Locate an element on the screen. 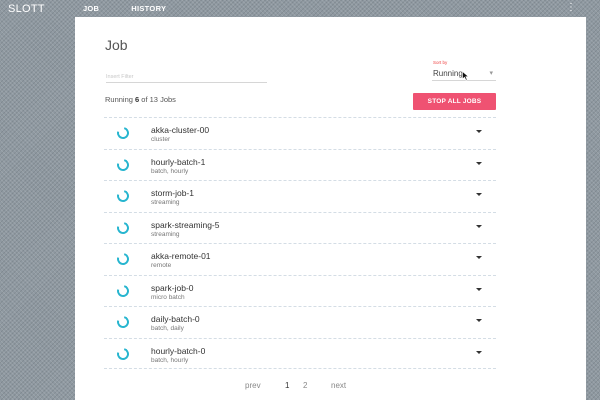 The height and width of the screenshot is (400, 600). mouse-pointer-icon is located at coordinates (466, 76).